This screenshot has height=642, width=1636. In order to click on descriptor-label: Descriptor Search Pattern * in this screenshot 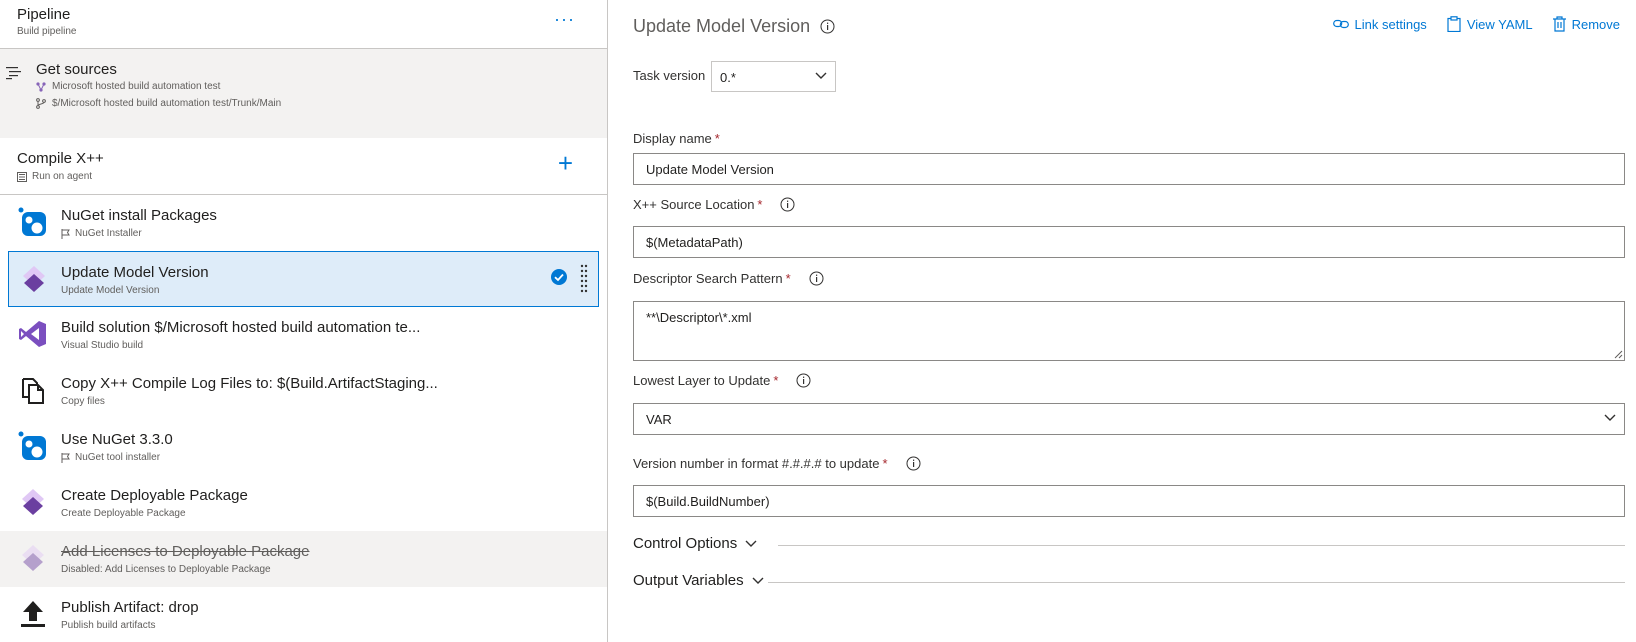, I will do `click(728, 278)`.